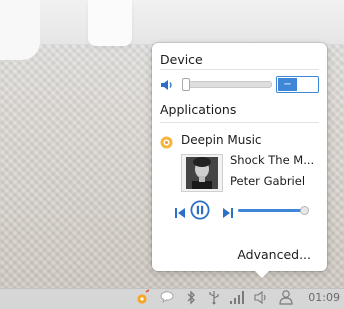 The image size is (344, 309). What do you see at coordinates (180, 211) in the screenshot?
I see `previous-track-icon` at bounding box center [180, 211].